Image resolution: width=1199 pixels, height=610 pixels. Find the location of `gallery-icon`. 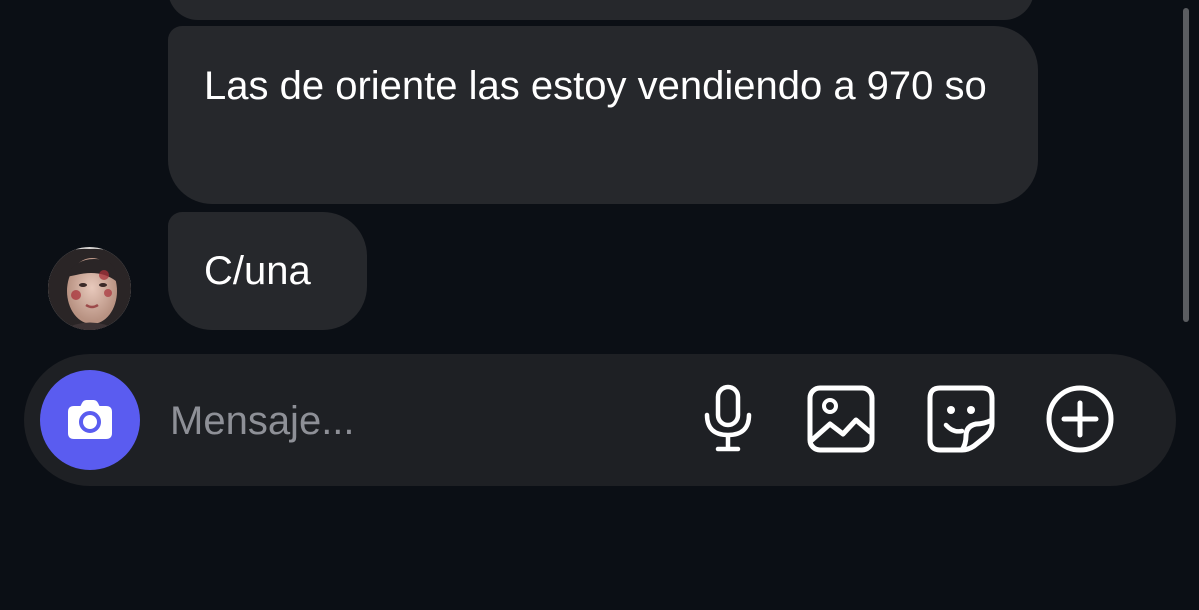

gallery-icon is located at coordinates (841, 419).